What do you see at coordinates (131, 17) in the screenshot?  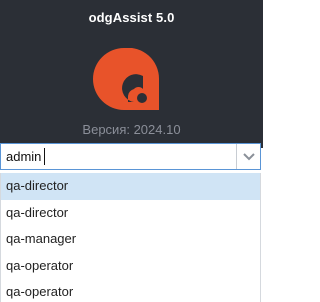 I see `app-title: odgAssist 5.0` at bounding box center [131, 17].